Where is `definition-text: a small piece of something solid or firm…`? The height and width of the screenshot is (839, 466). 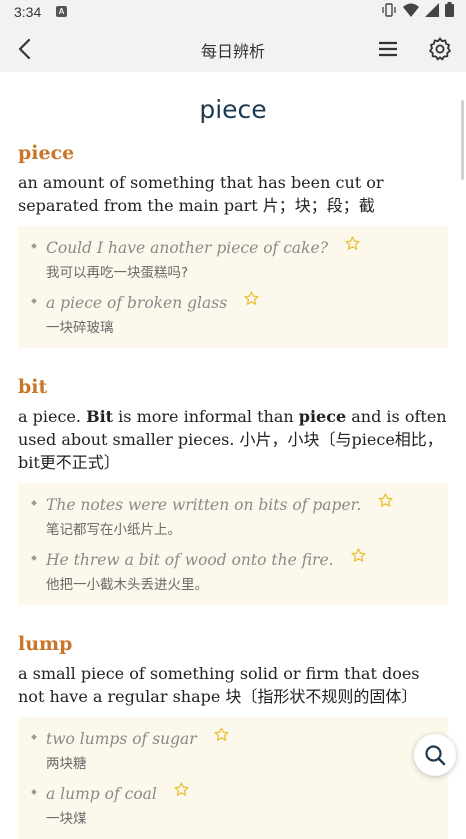 definition-text: a small piece of something solid or firm… is located at coordinates (219, 685).